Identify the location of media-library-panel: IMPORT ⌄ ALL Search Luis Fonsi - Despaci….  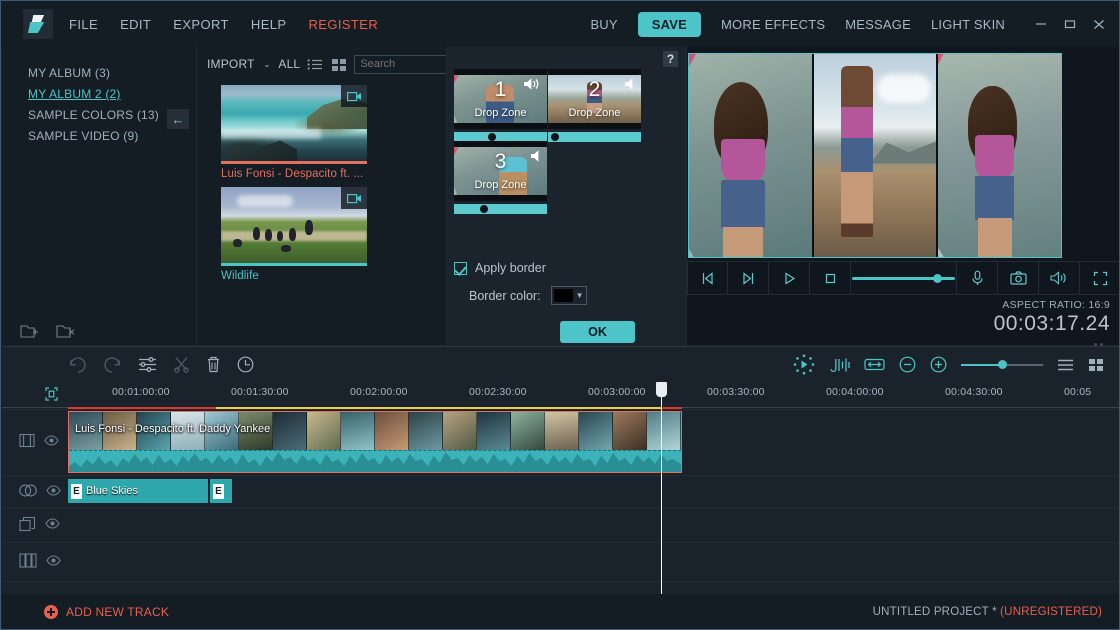
(334, 196).